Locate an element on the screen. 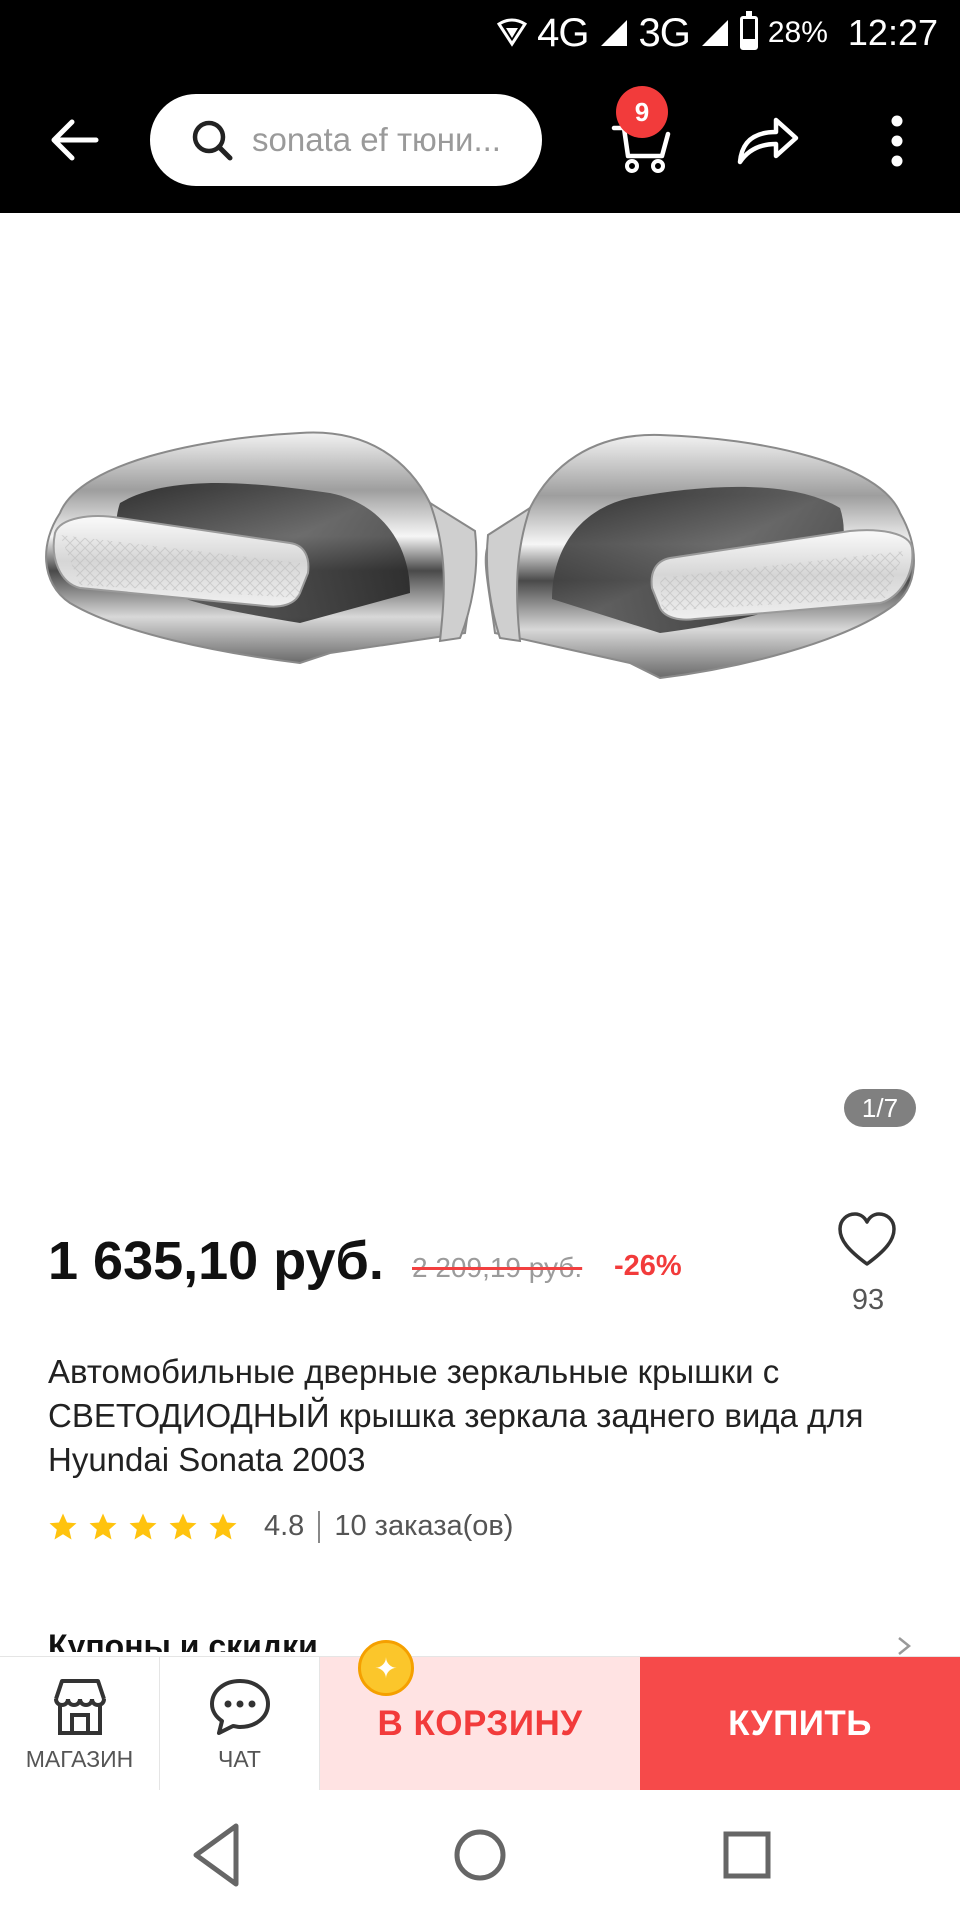  star-rating is located at coordinates (143, 1527).